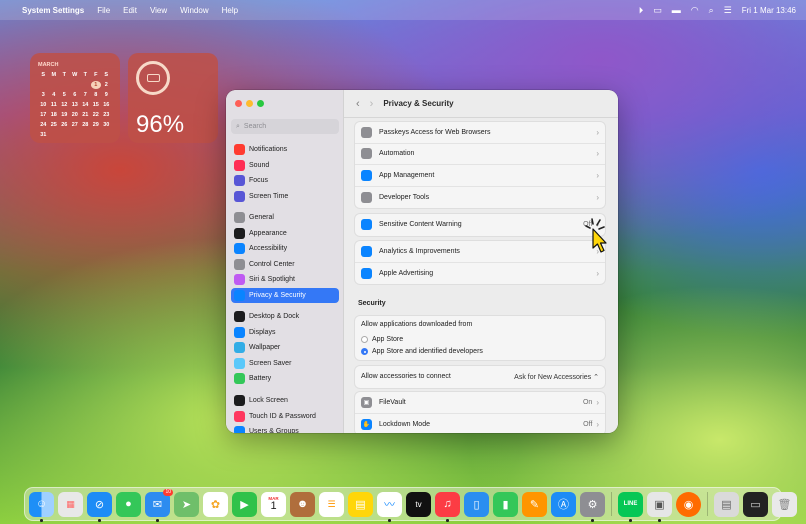 This screenshot has width=806, height=524. Describe the element at coordinates (285, 295) in the screenshot. I see `sidebar-item-privacy-security: Privacy & Security` at that location.